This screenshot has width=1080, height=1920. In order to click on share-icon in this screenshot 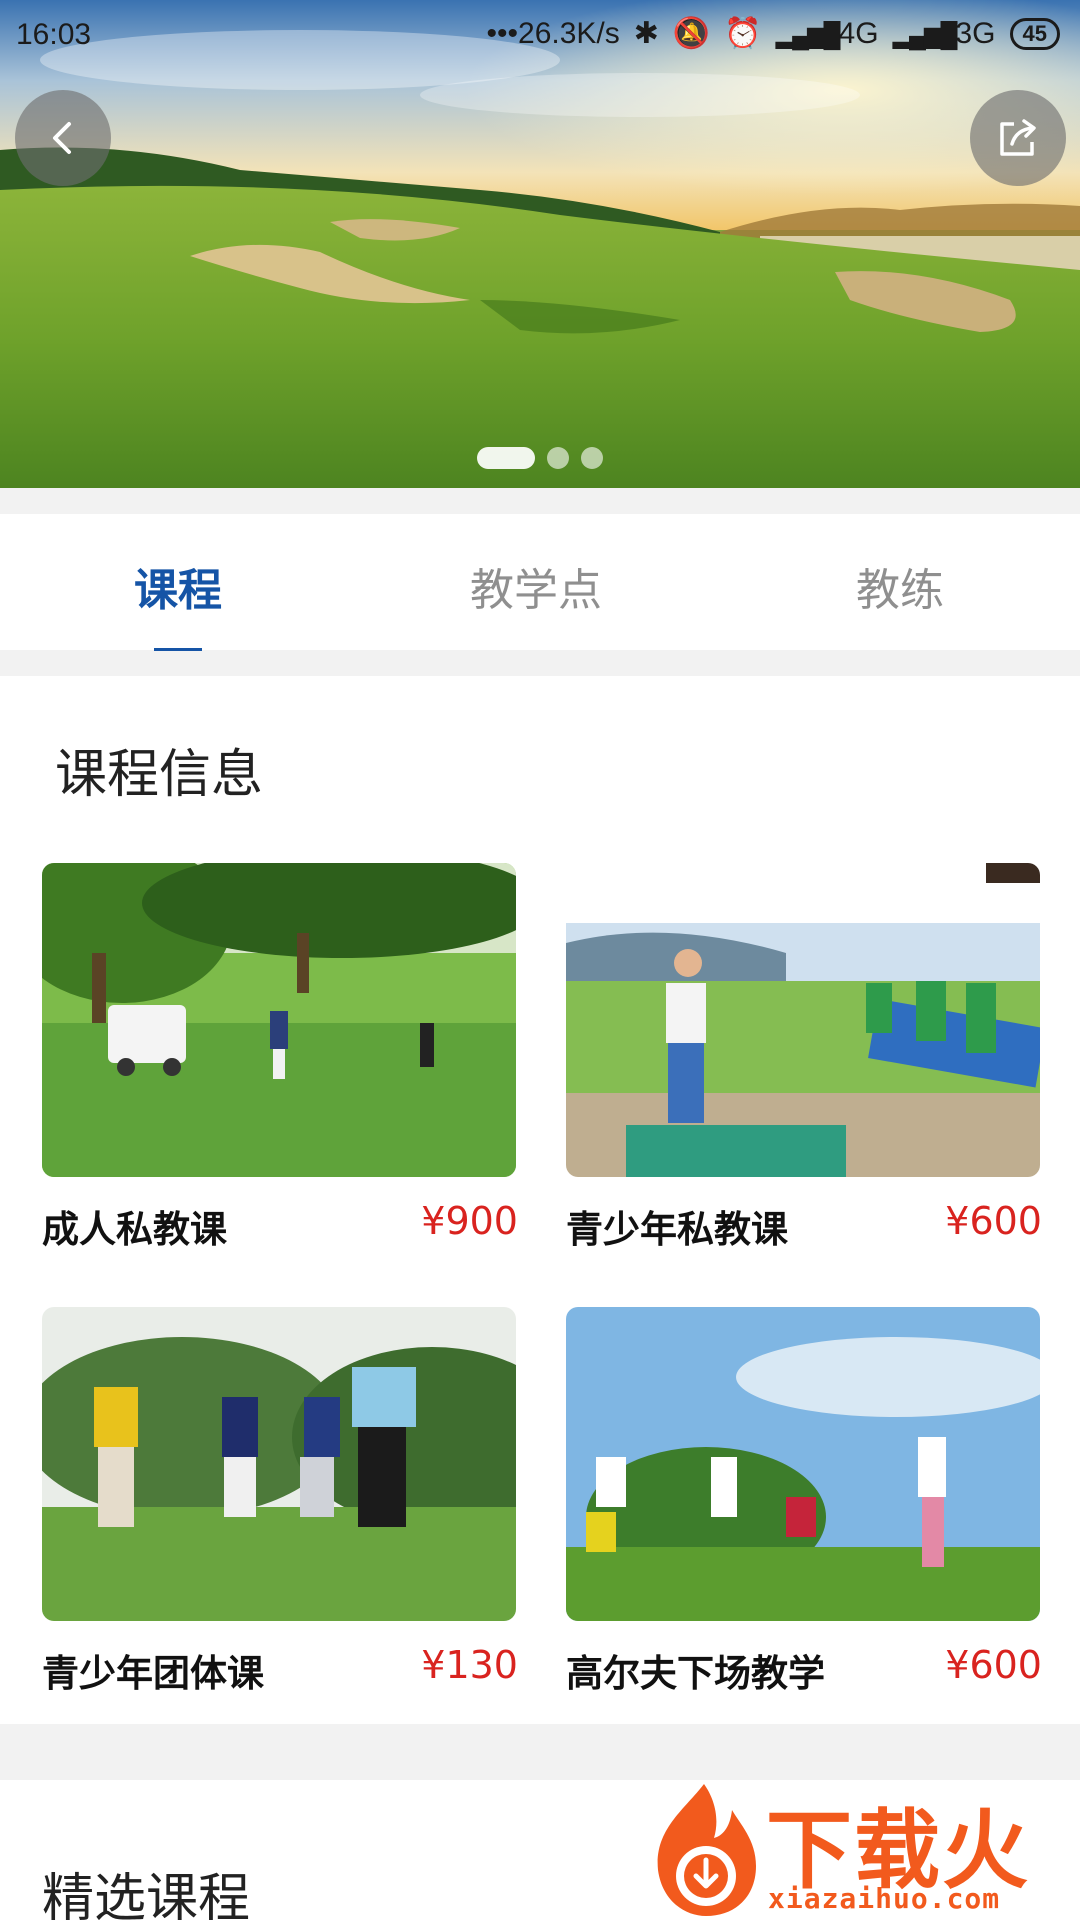, I will do `click(1018, 137)`.